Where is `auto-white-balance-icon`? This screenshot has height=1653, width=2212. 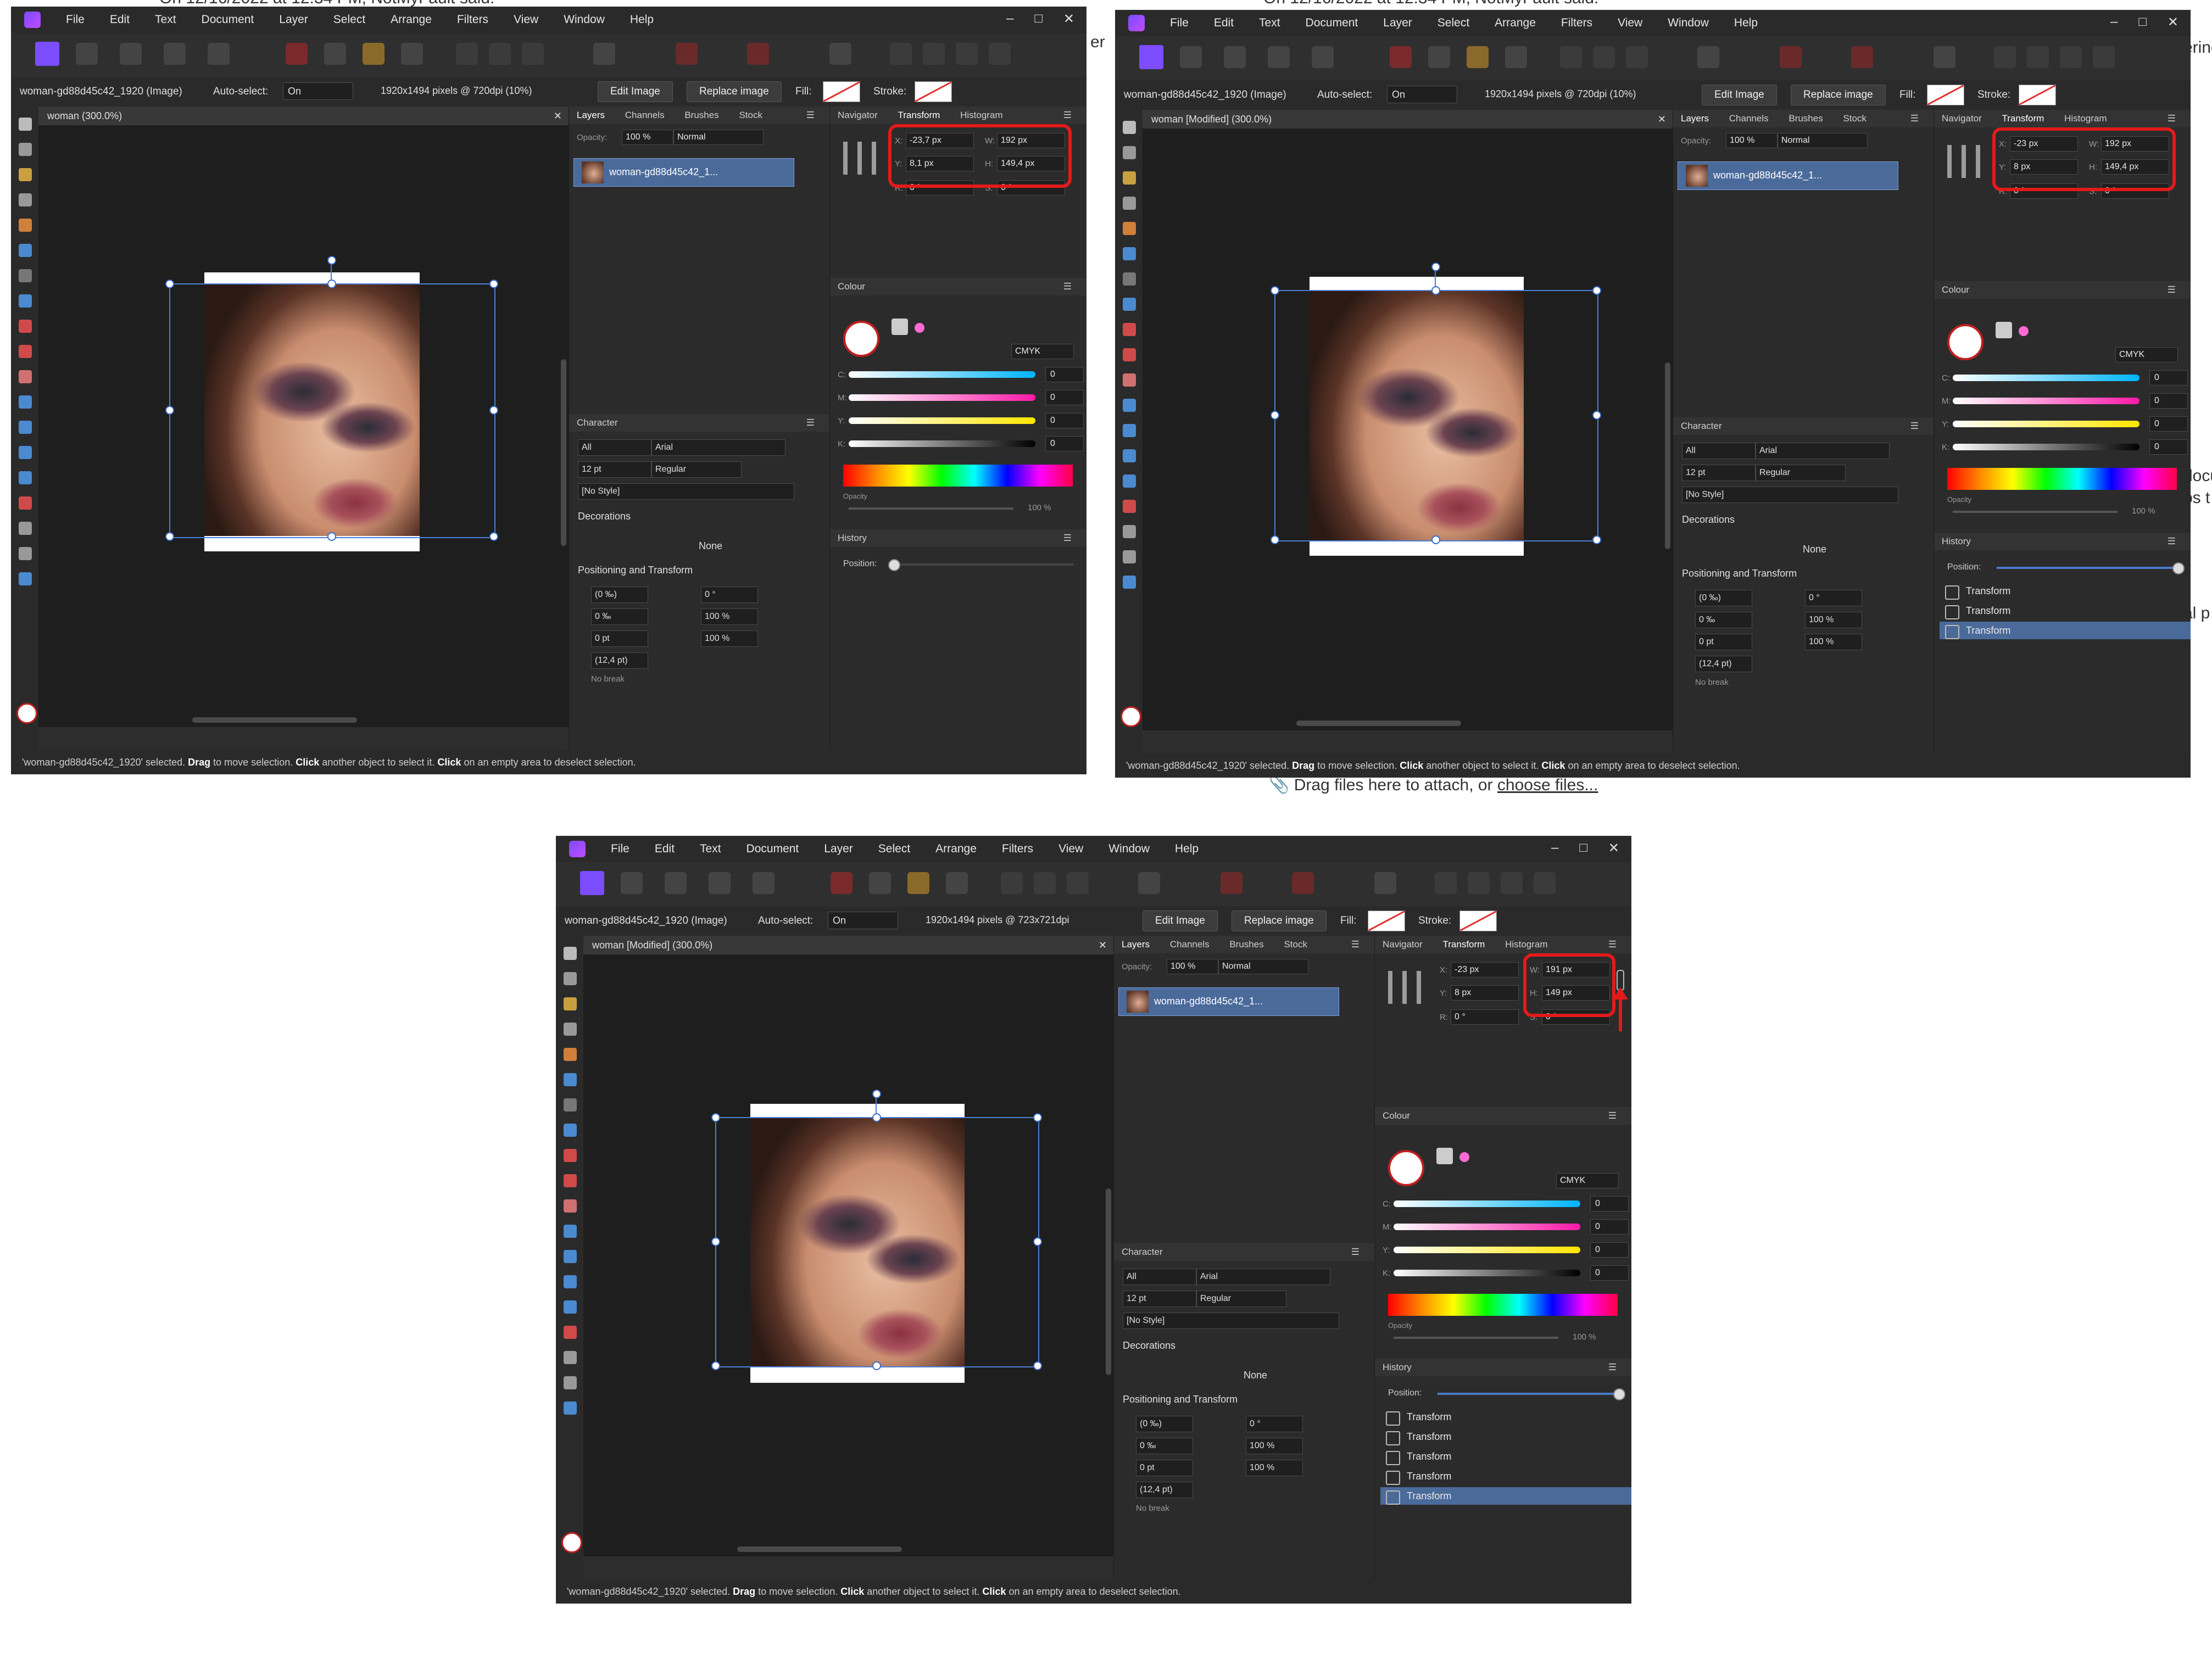 auto-white-balance-icon is located at coordinates (957, 883).